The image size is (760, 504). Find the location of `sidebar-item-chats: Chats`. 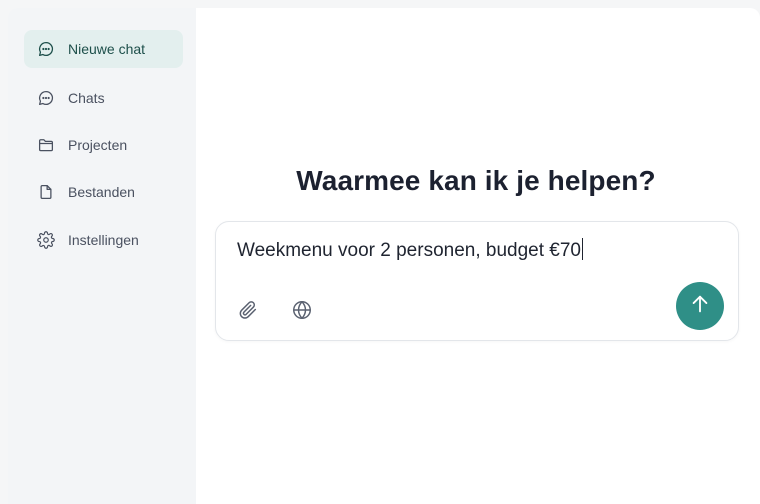

sidebar-item-chats: Chats is located at coordinates (103, 98).